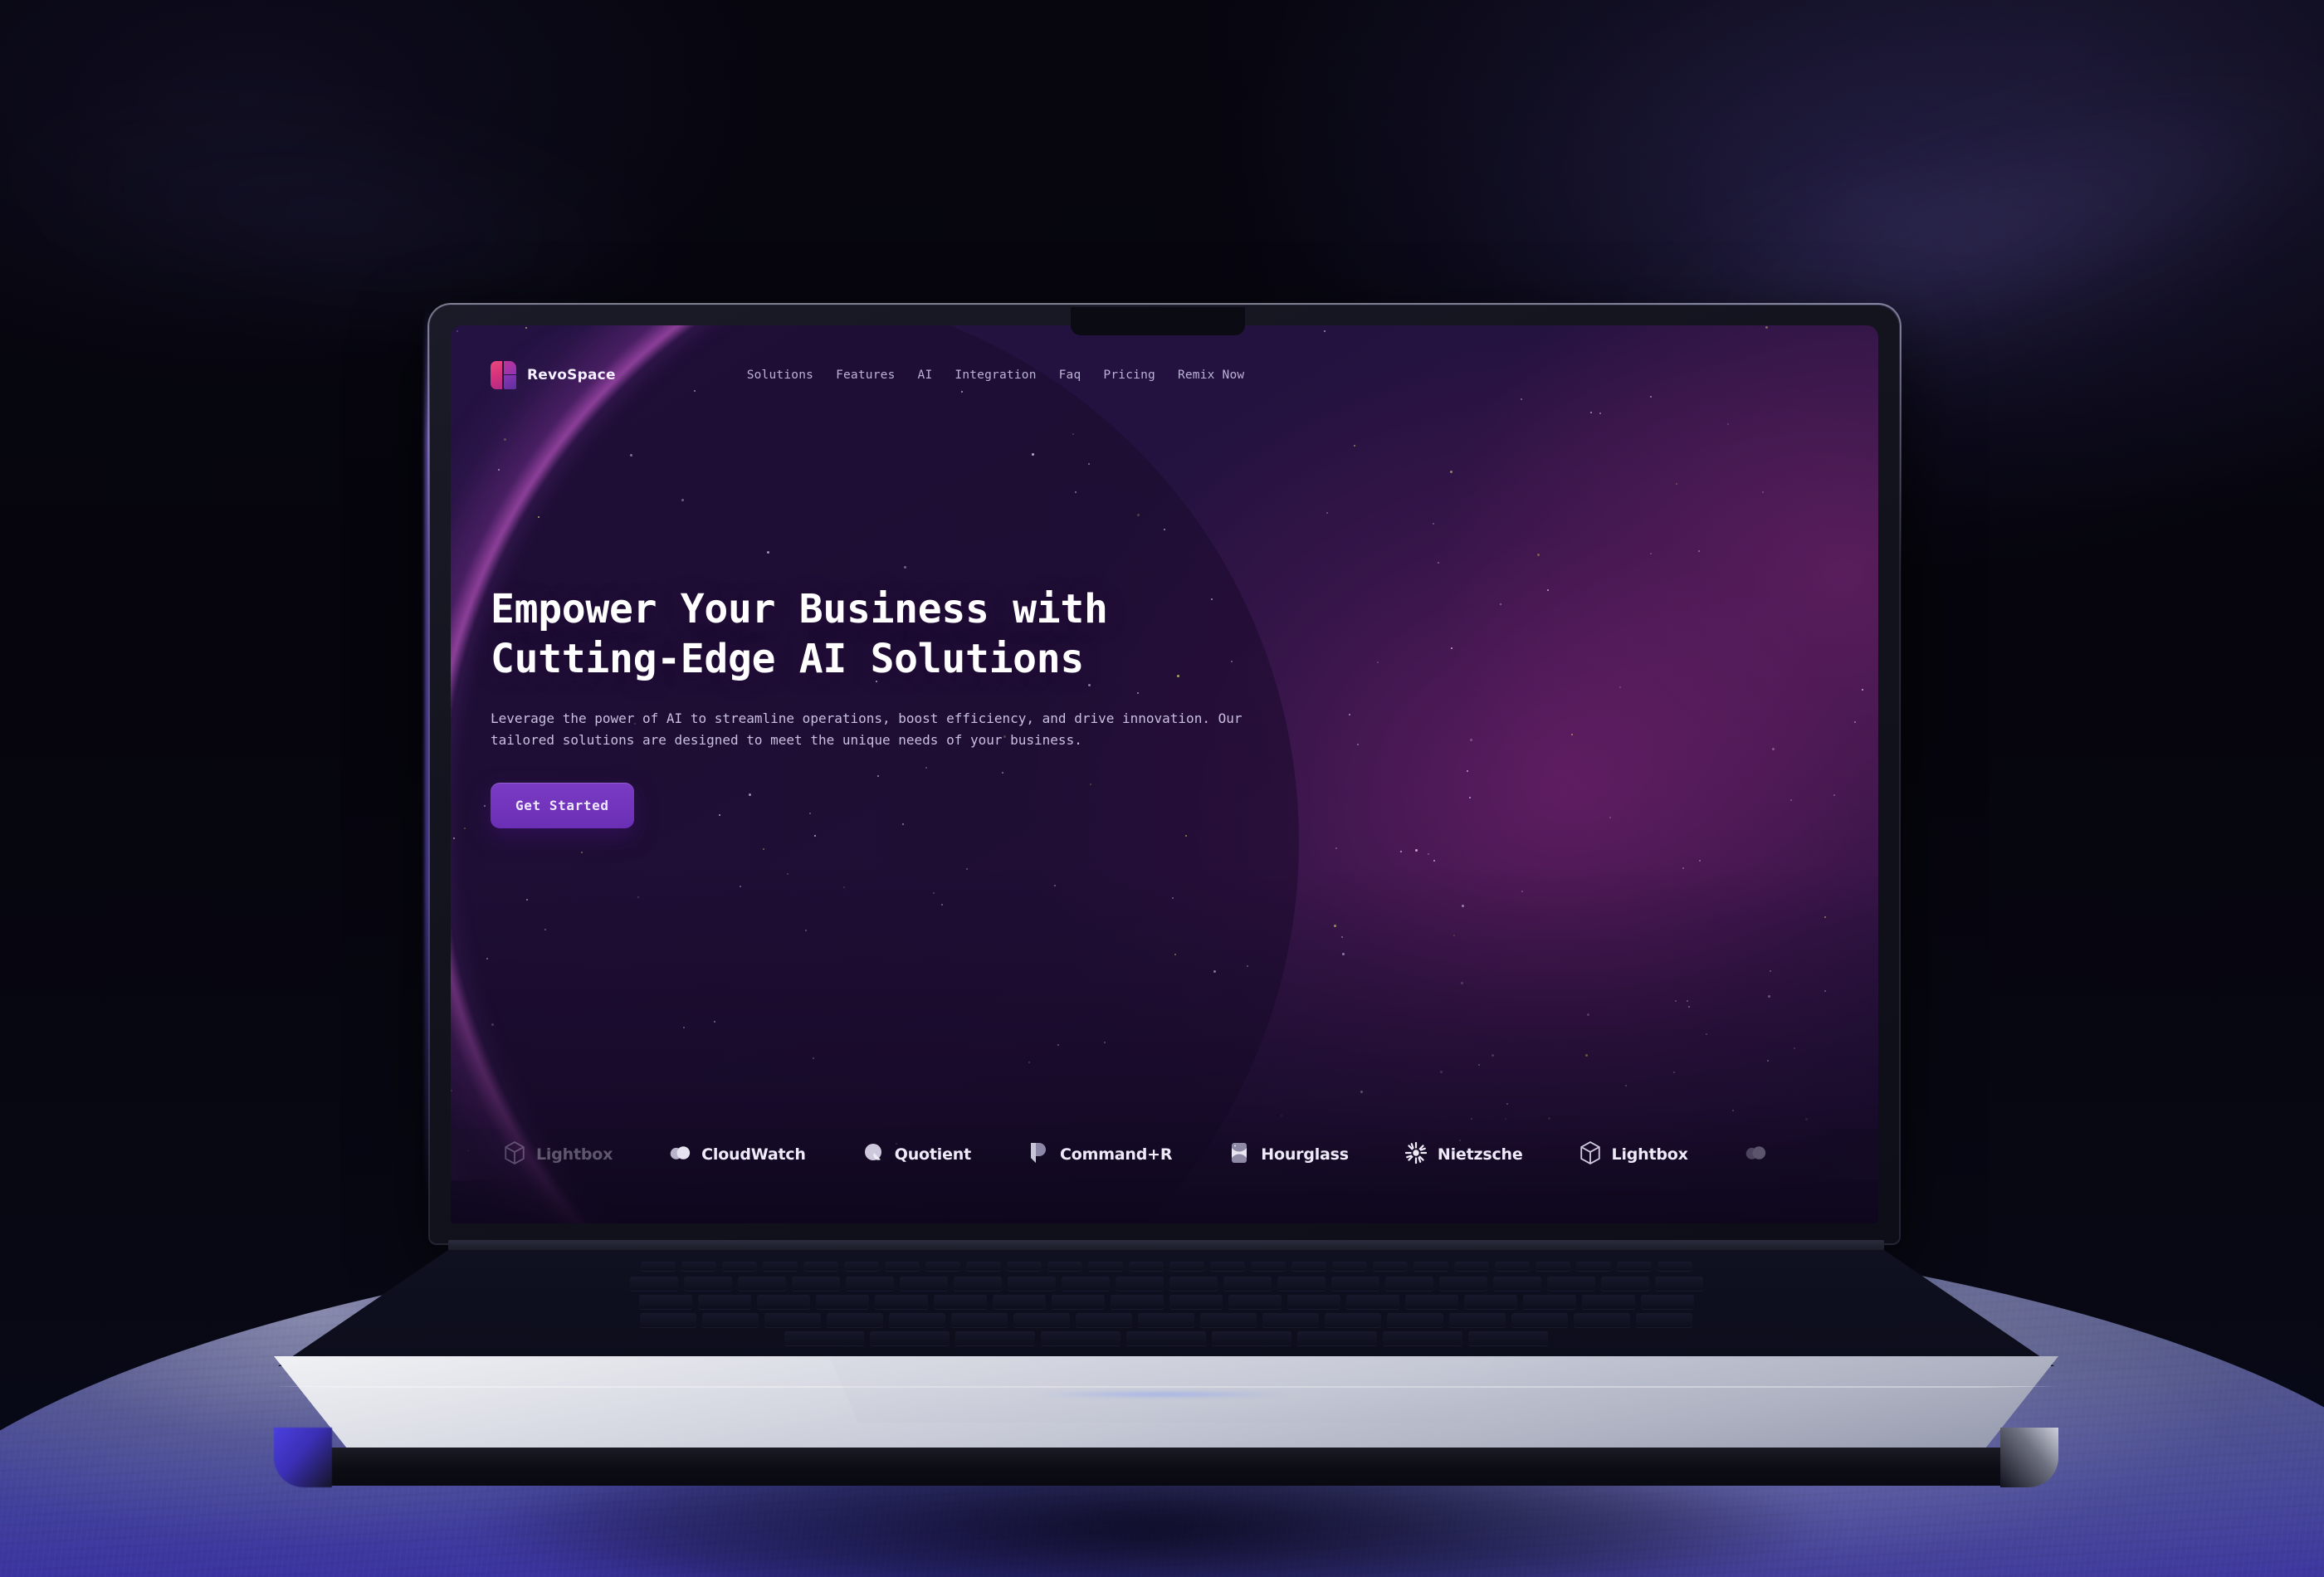 The image size is (2324, 1577). What do you see at coordinates (873, 1155) in the screenshot?
I see `circle-slash-icon` at bounding box center [873, 1155].